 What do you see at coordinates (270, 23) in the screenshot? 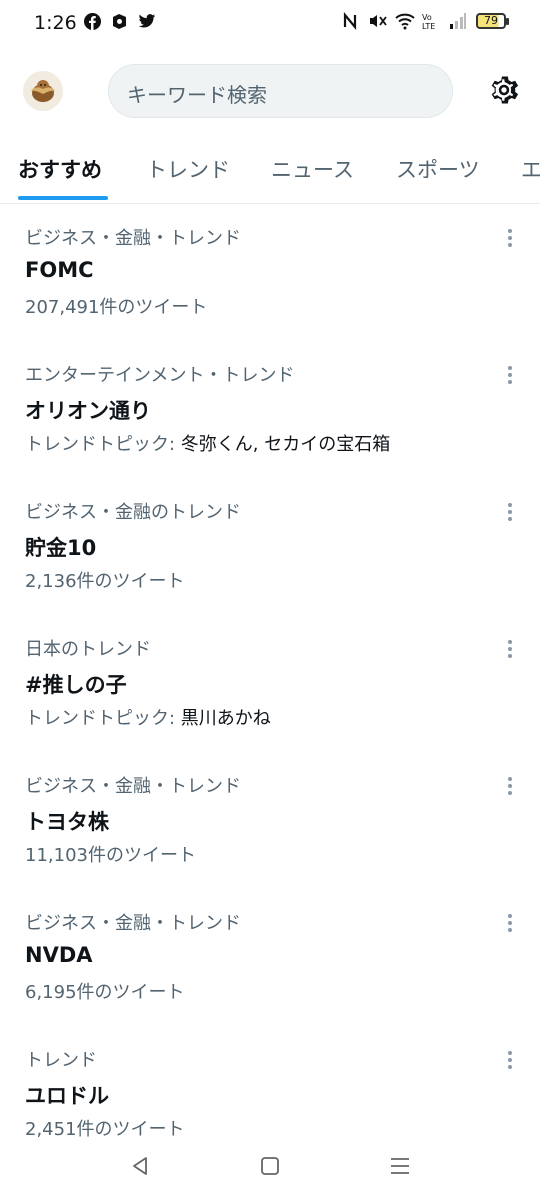
I see `status-bar: 1:26 Vo LTE 79` at bounding box center [270, 23].